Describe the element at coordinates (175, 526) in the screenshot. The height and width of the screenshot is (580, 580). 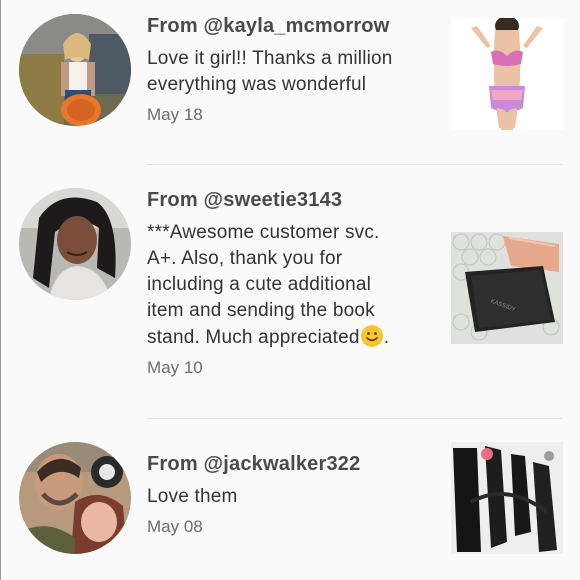
I see `review-date: May 08` at that location.